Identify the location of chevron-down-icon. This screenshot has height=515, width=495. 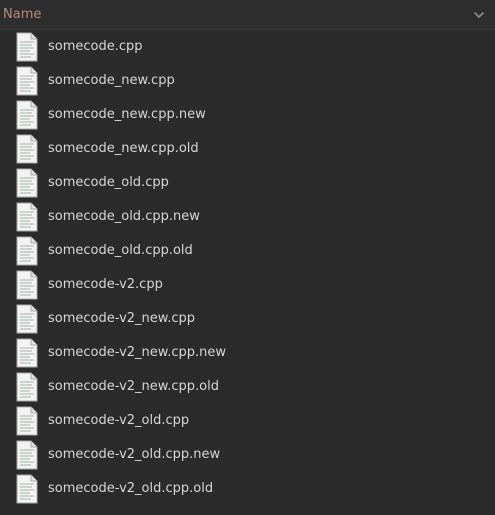
(479, 15).